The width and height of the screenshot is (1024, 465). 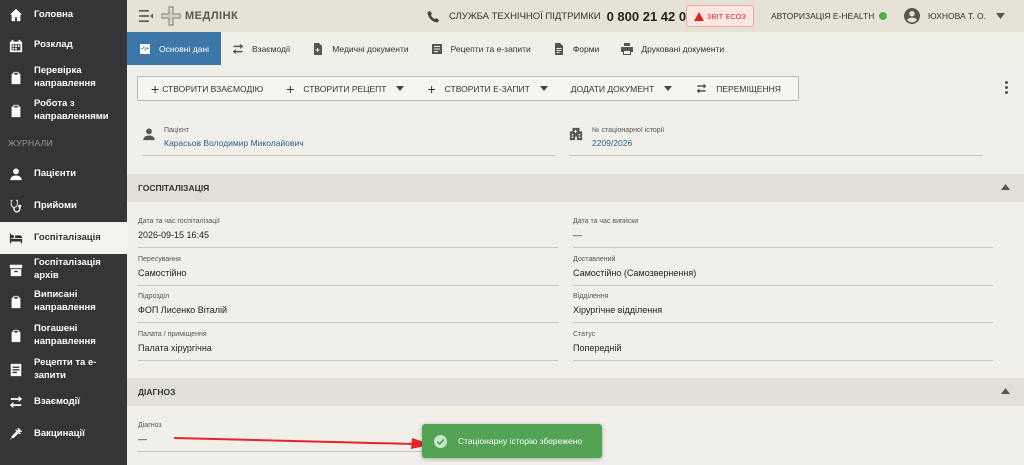 I want to click on field-value: ФОП Лисенко Віталій, so click(x=183, y=310).